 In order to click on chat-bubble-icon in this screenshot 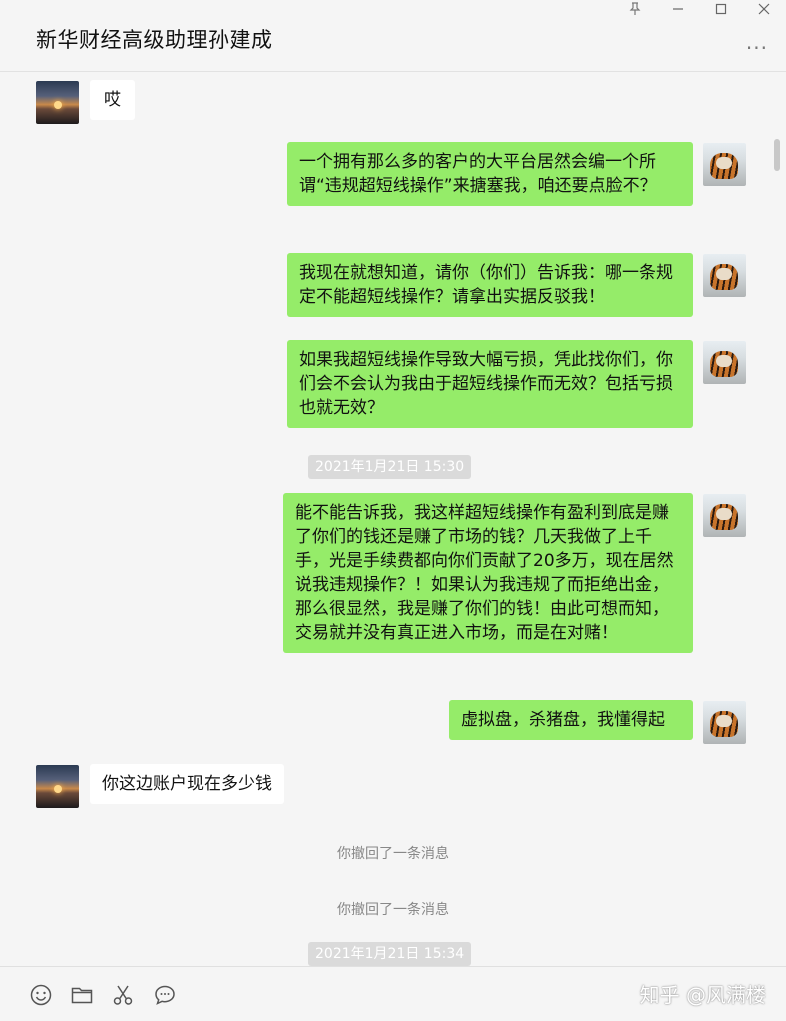, I will do `click(165, 995)`.